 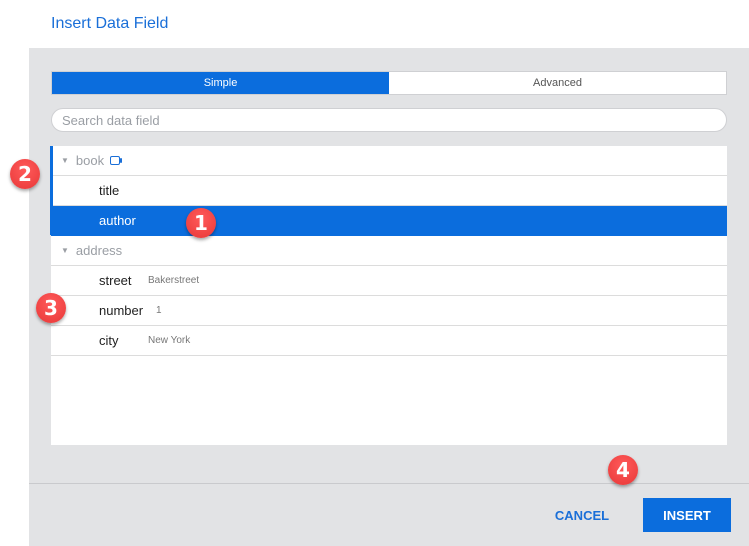 I want to click on field-name: number, so click(x=121, y=310).